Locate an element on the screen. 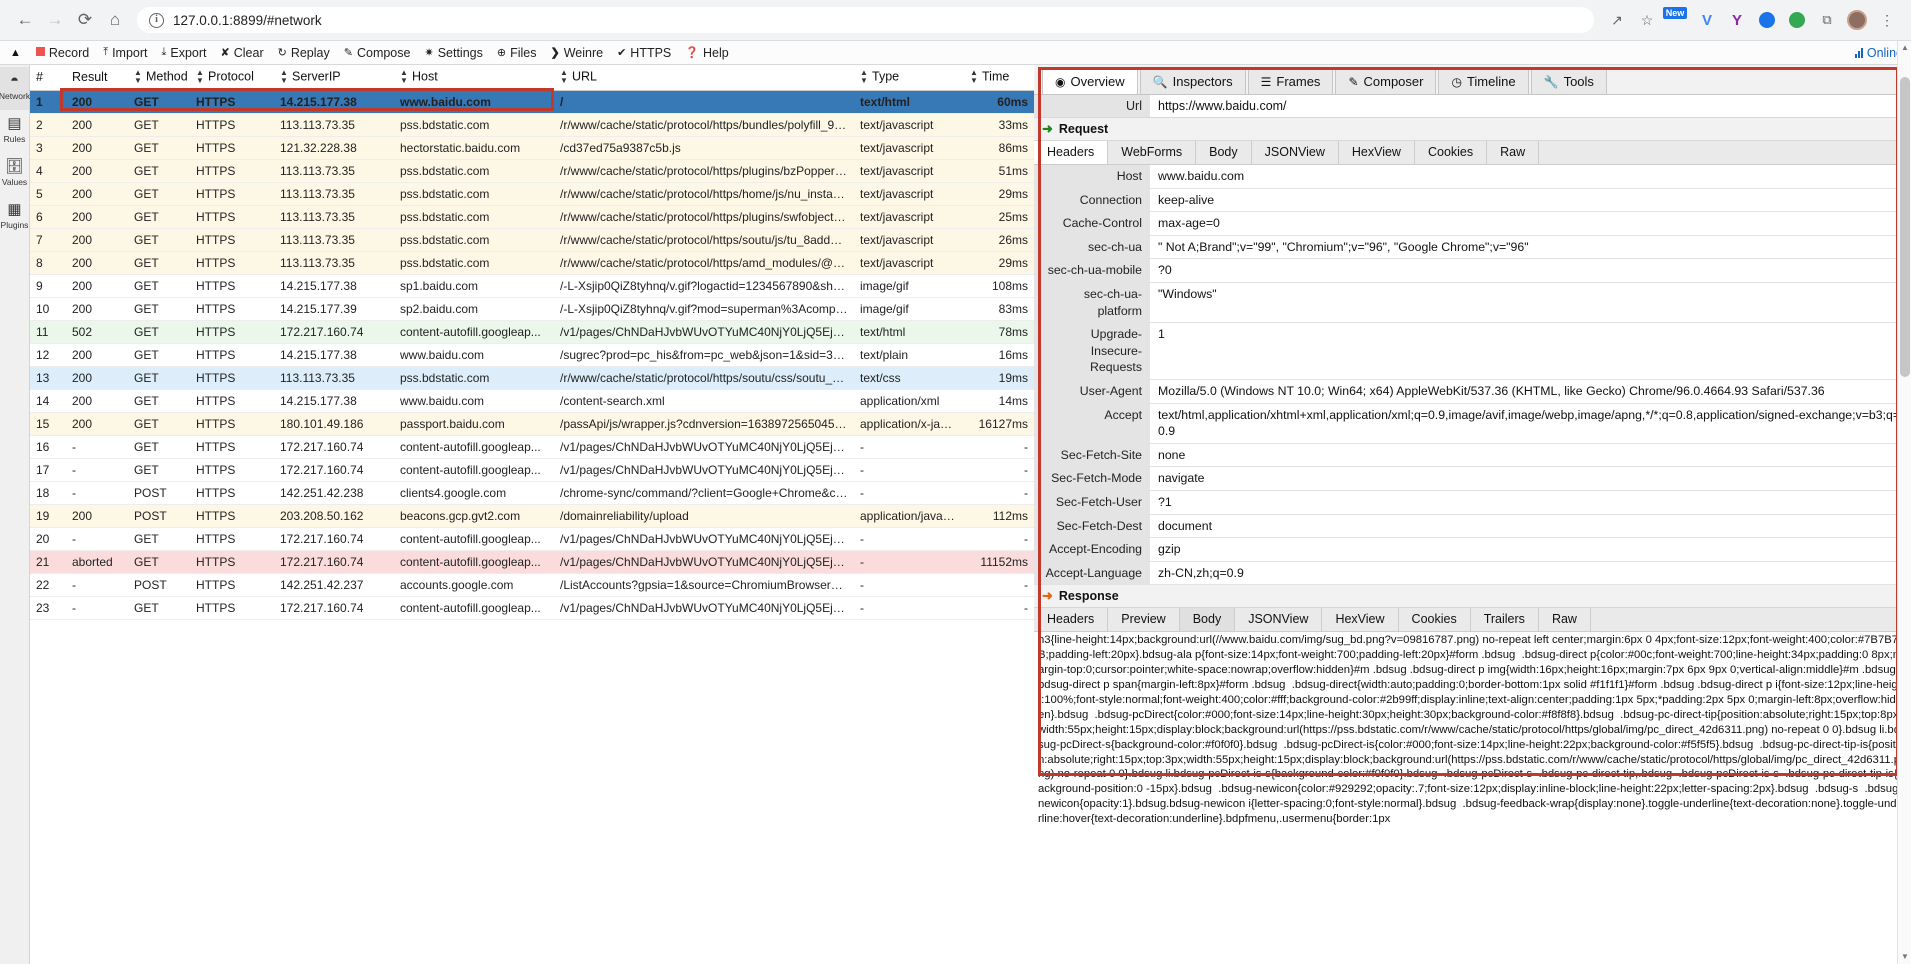 Image resolution: width=1911 pixels, height=964 pixels. extension-blue-dot-icon is located at coordinates (1767, 20).